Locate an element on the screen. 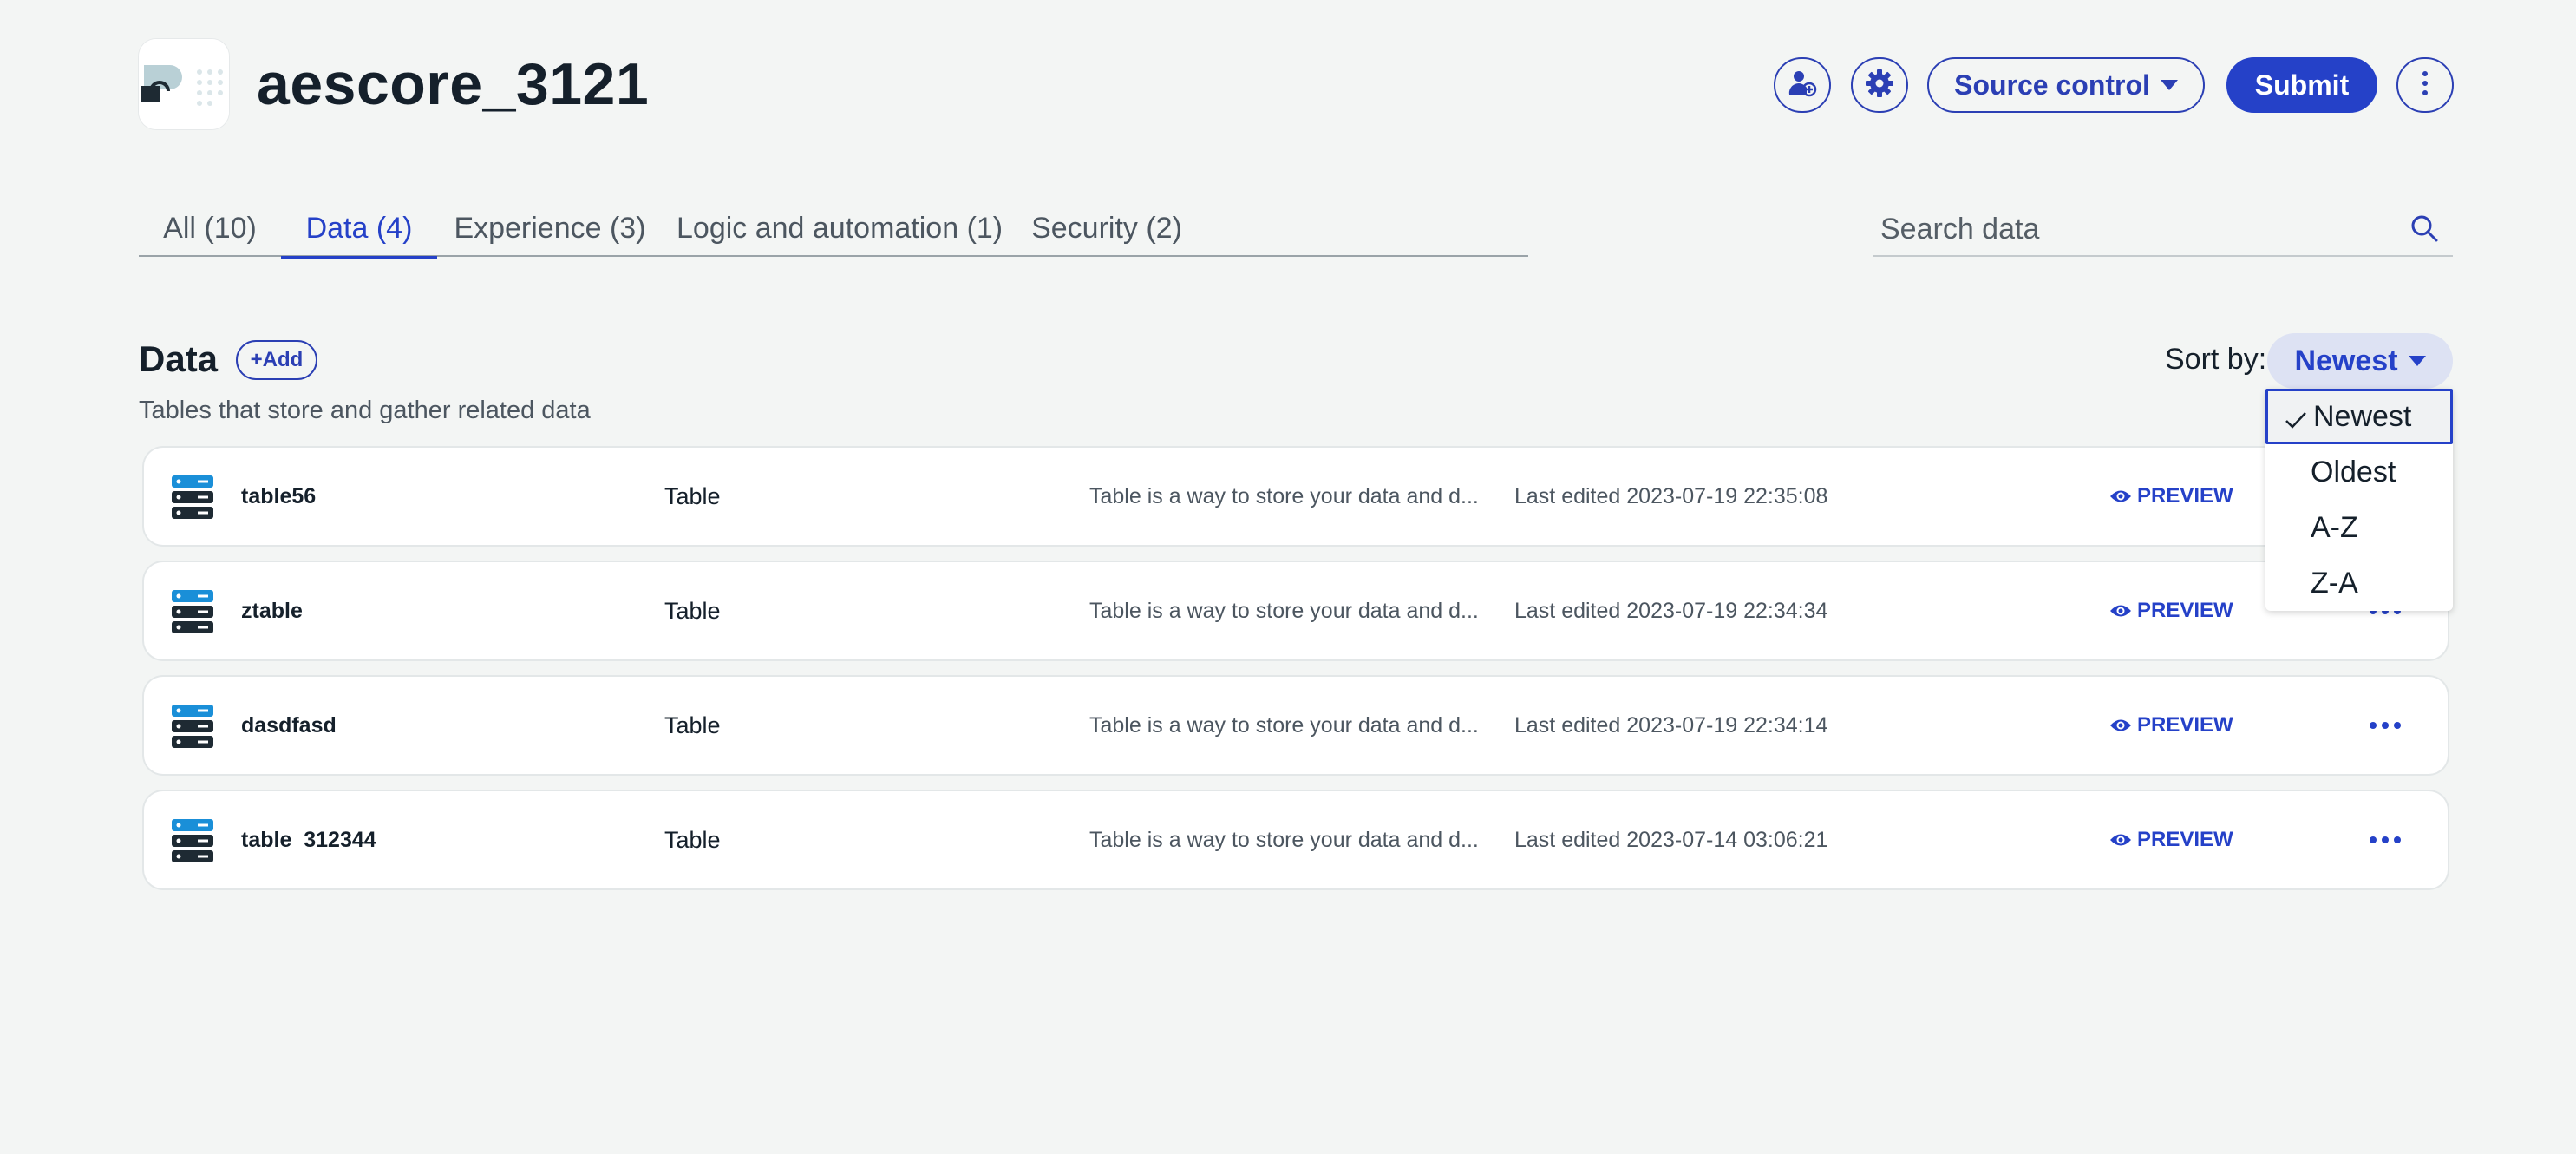 This screenshot has height=1154, width=2576. tab-experience: Experience (3) is located at coordinates (550, 229).